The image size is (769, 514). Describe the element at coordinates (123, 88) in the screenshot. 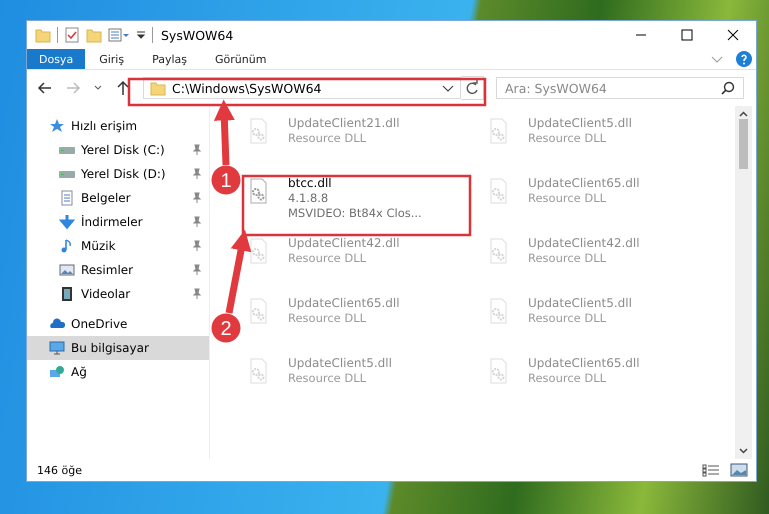

I see `up-arrow-icon` at that location.